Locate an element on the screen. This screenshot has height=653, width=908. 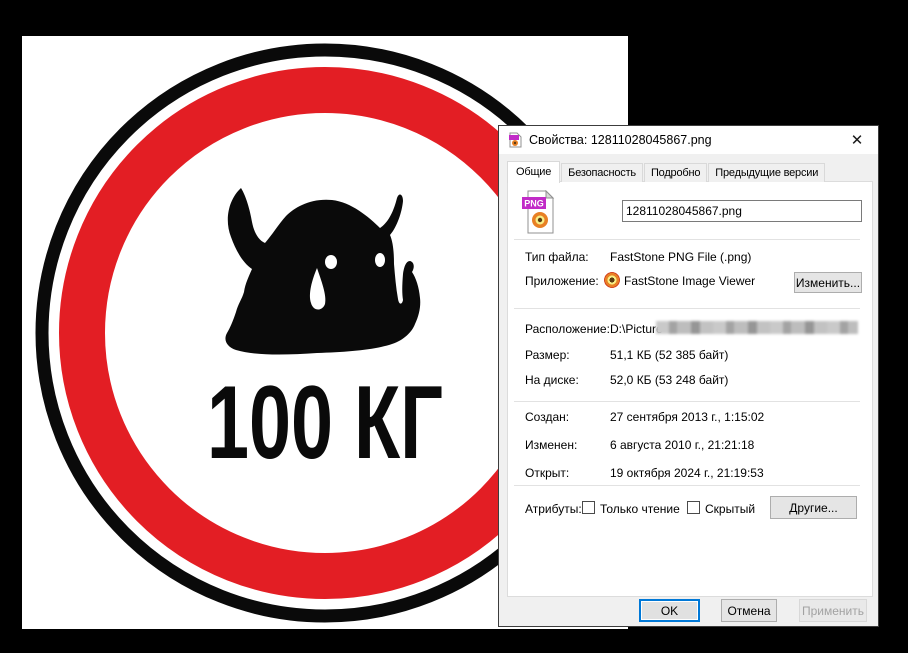
close-button: ✕ is located at coordinates (857, 140).